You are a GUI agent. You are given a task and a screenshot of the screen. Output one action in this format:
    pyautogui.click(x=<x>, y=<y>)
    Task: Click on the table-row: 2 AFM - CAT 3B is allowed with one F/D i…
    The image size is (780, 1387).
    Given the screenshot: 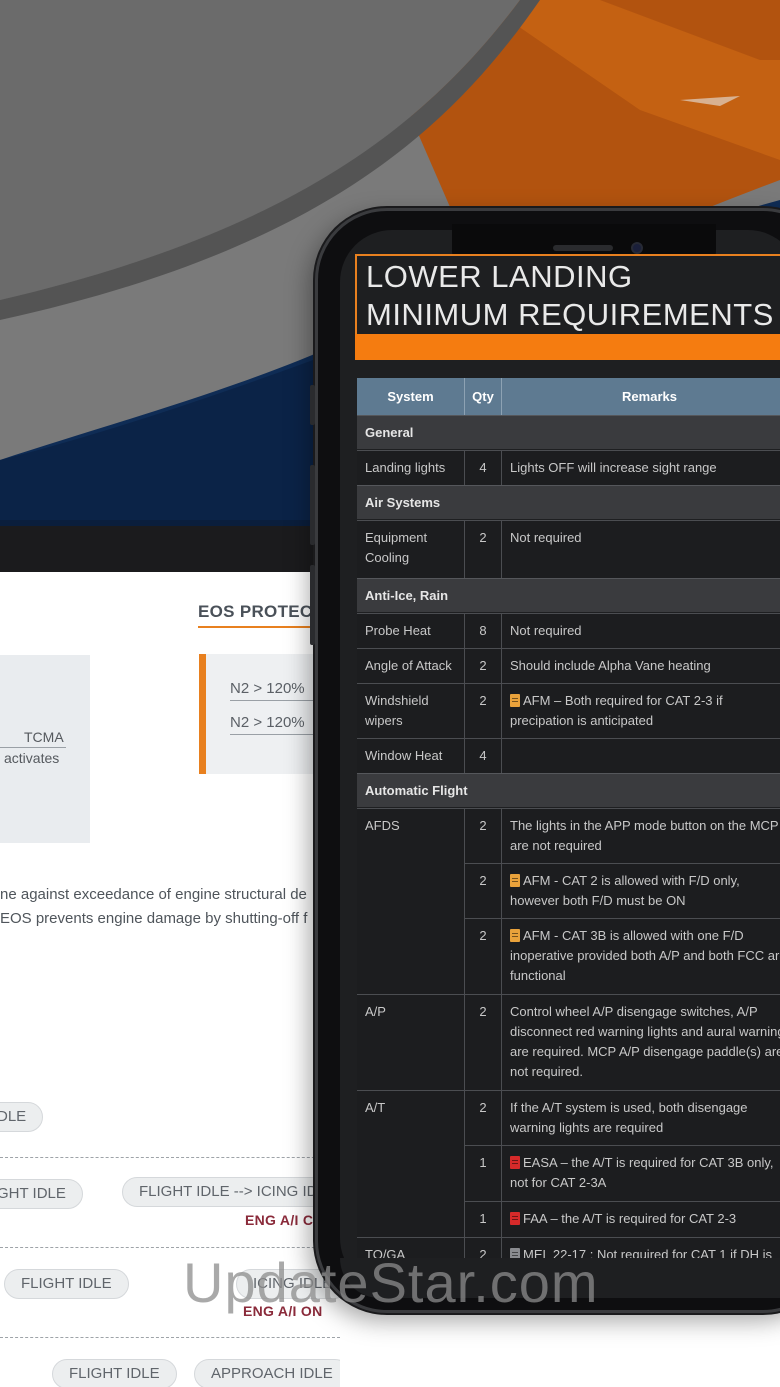 What is the action you would take?
    pyautogui.click(x=622, y=956)
    